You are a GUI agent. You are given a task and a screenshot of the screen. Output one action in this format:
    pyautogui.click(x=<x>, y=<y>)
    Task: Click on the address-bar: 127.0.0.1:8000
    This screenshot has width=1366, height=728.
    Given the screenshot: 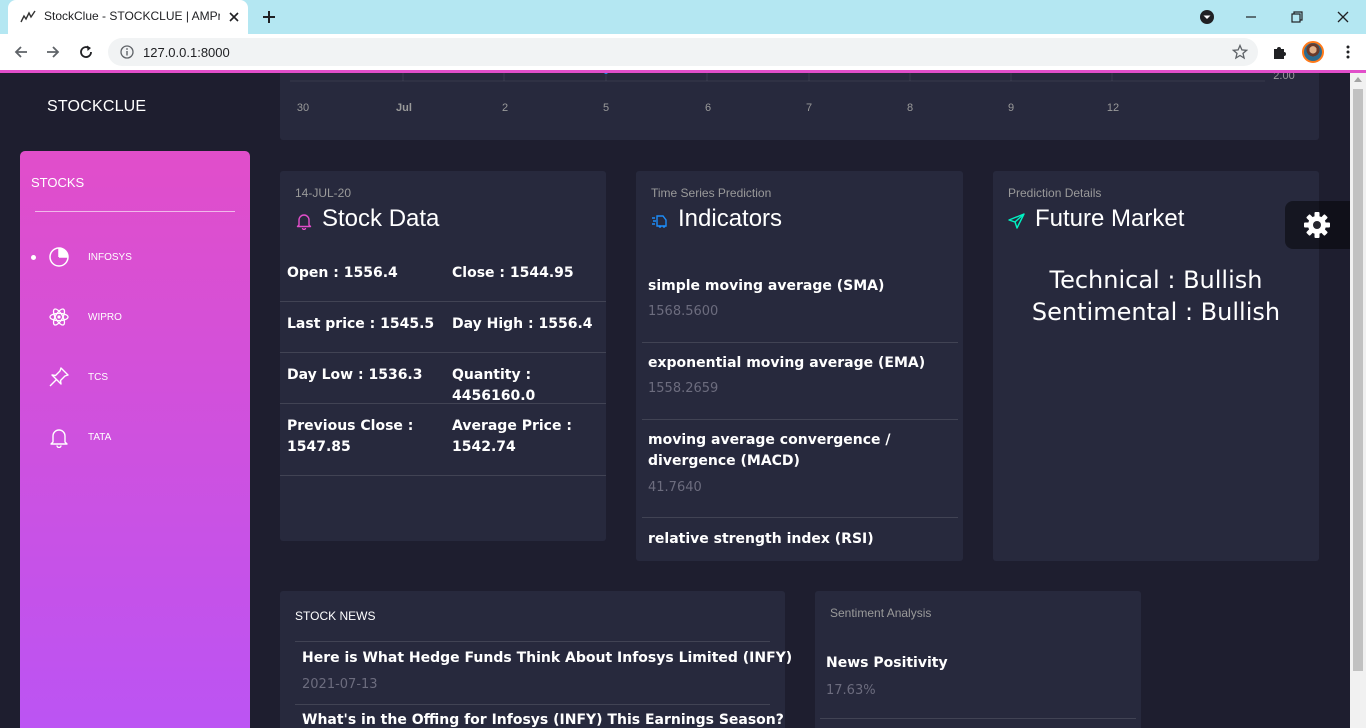 What is the action you would take?
    pyautogui.click(x=683, y=52)
    